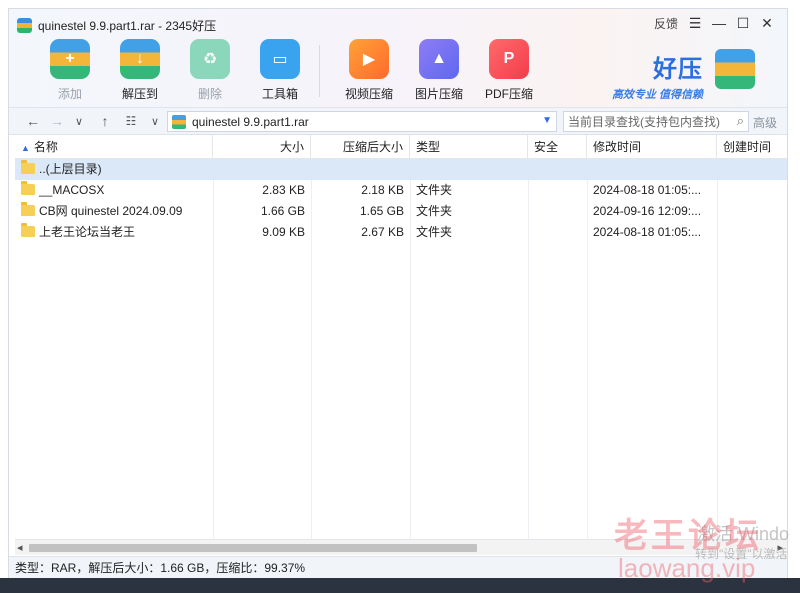 The image size is (800, 593). I want to click on sort-up-icon: ▲, so click(25, 148).